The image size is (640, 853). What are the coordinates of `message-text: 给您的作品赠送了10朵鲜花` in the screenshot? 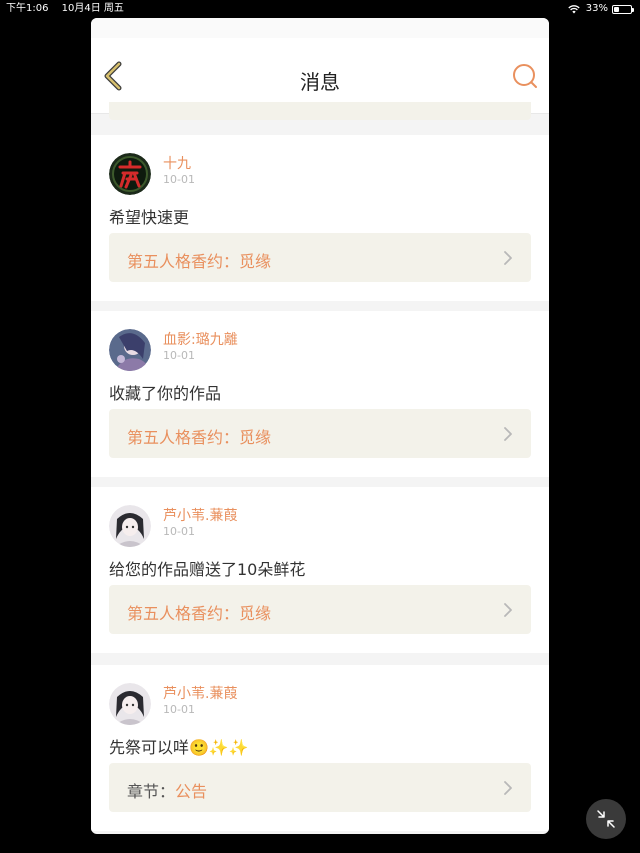 It's located at (207, 569).